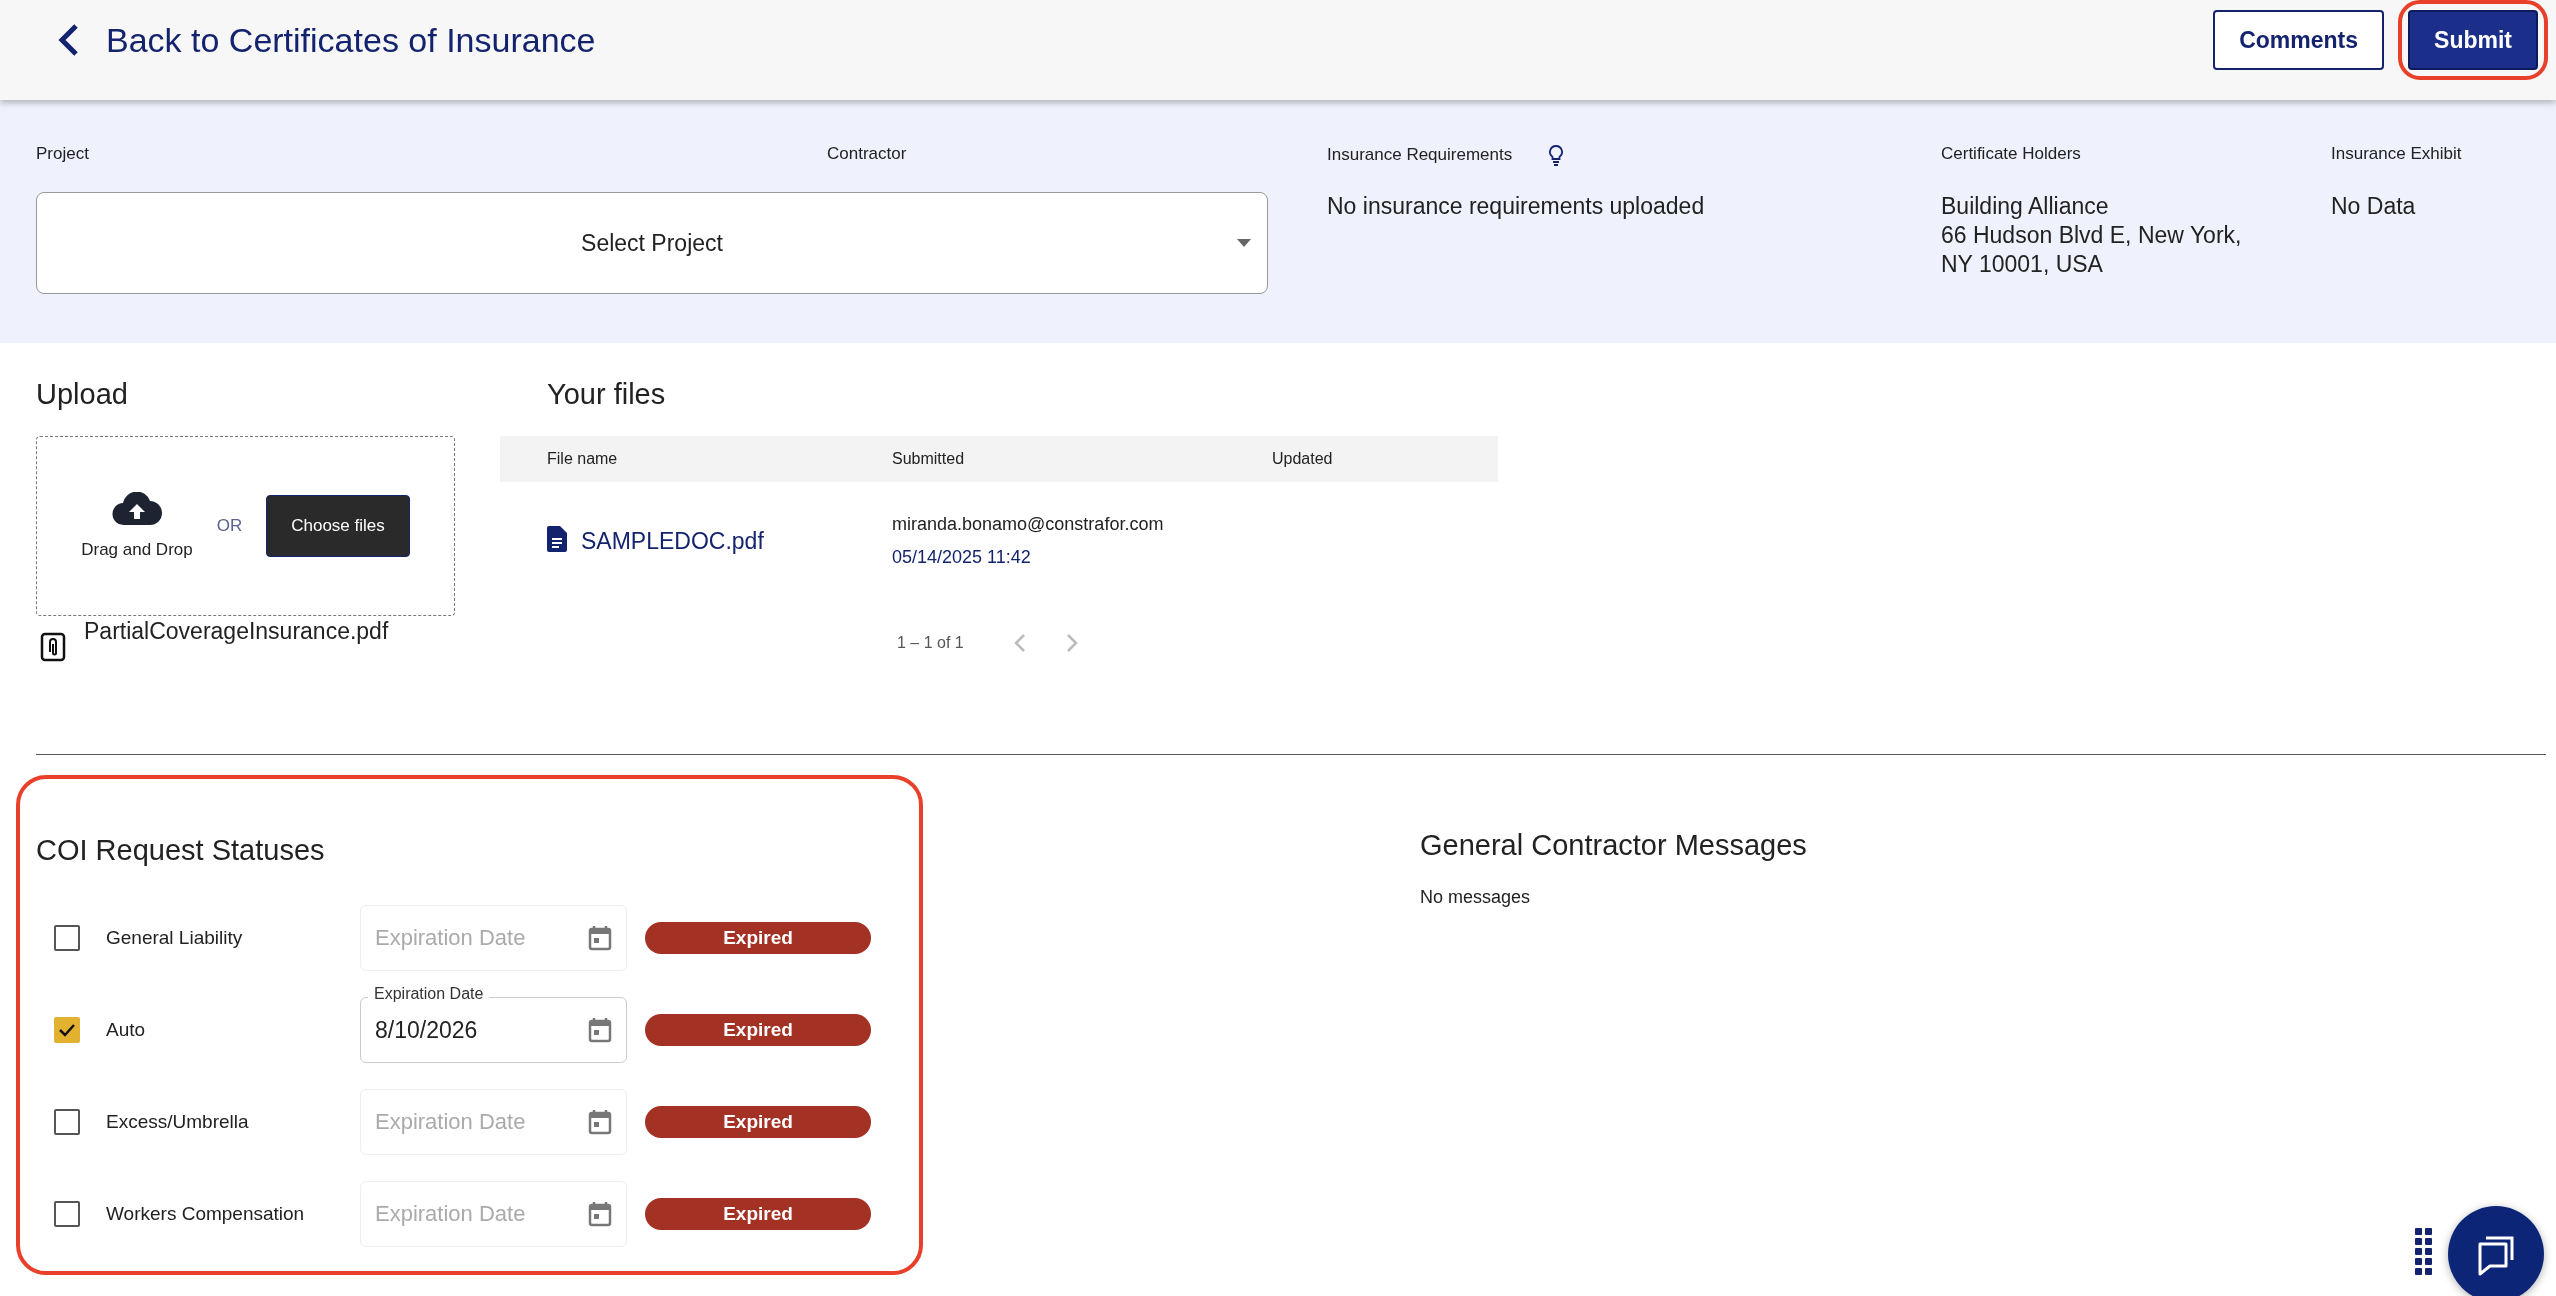 This screenshot has width=2556, height=1296. Describe the element at coordinates (1028, 524) in the screenshot. I see `submitter-email: miranda.bonamo@constrafor.com` at that location.